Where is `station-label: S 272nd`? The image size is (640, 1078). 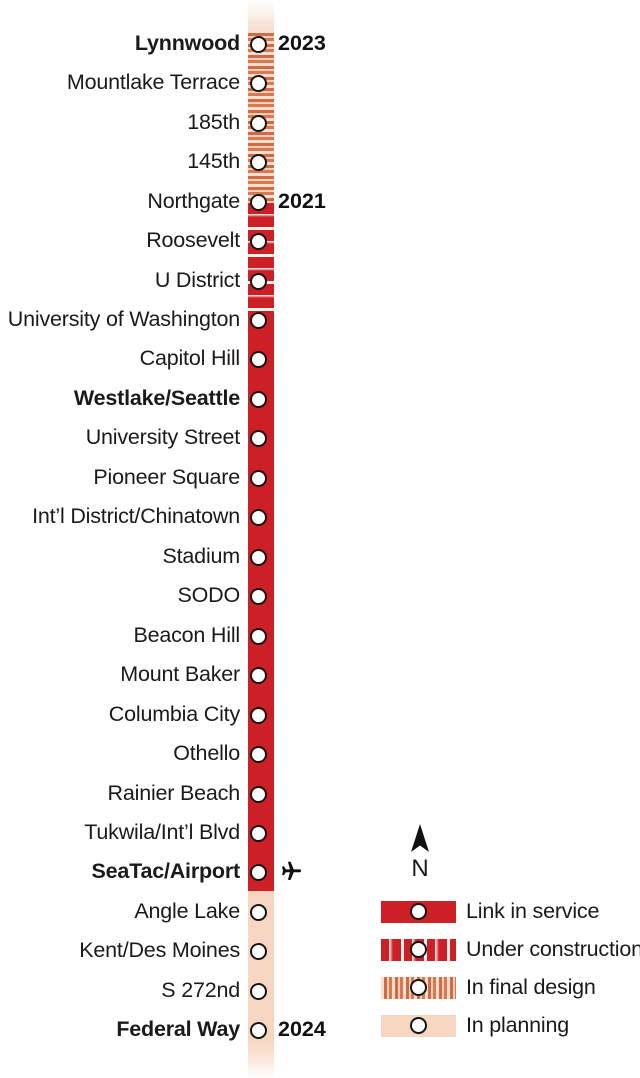 station-label: S 272nd is located at coordinates (200, 990).